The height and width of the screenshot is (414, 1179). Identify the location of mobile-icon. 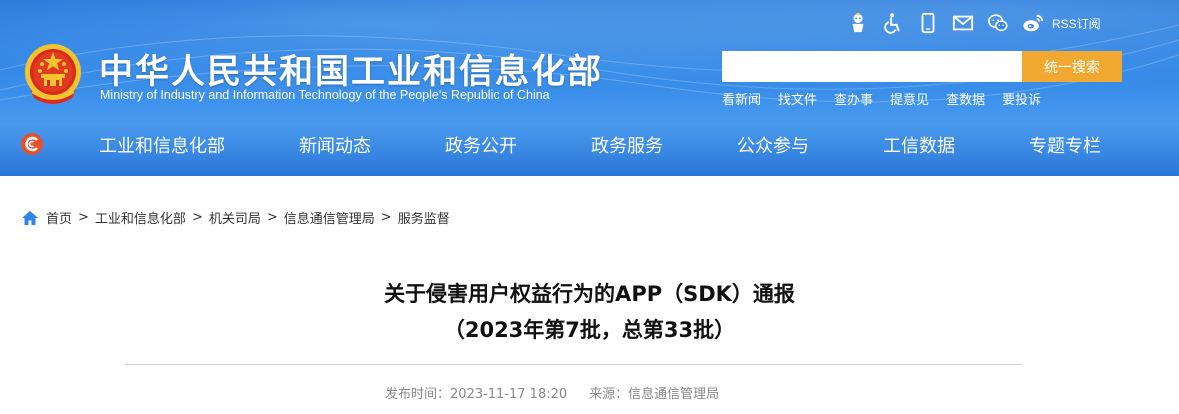
(928, 23).